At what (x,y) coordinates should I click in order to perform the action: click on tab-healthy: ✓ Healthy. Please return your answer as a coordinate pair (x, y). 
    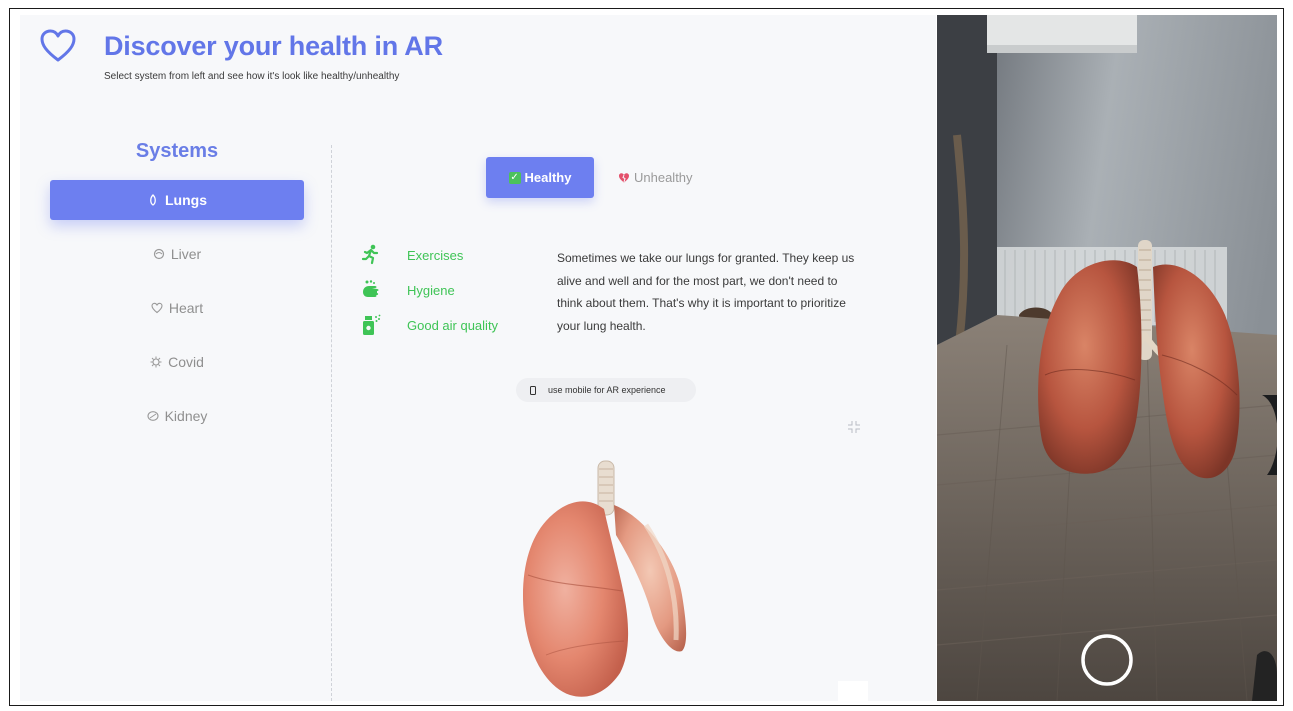
    Looking at the image, I should click on (540, 177).